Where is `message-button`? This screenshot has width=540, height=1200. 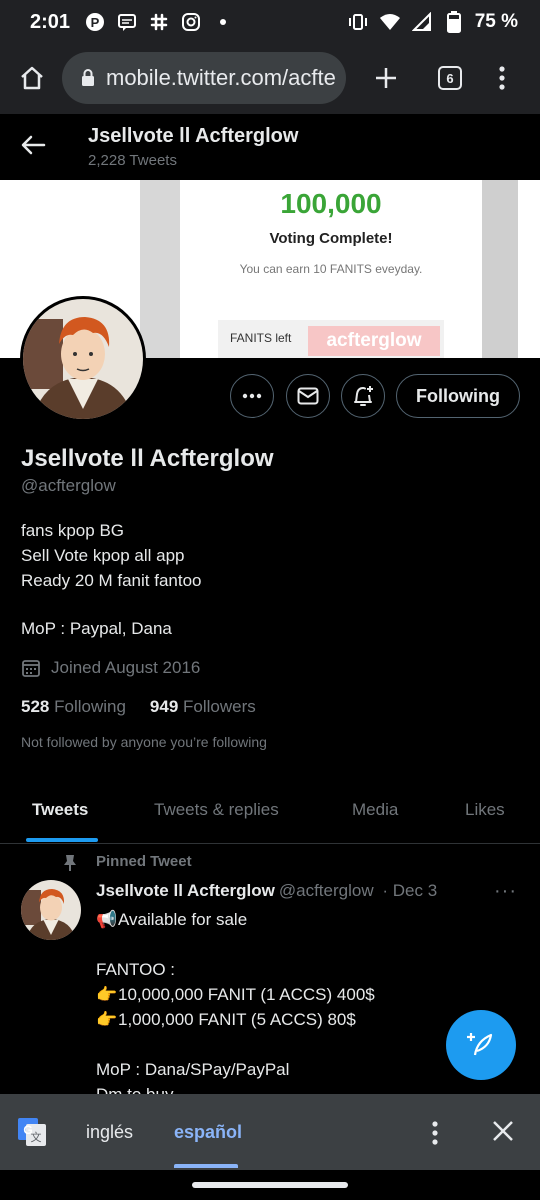 message-button is located at coordinates (308, 396).